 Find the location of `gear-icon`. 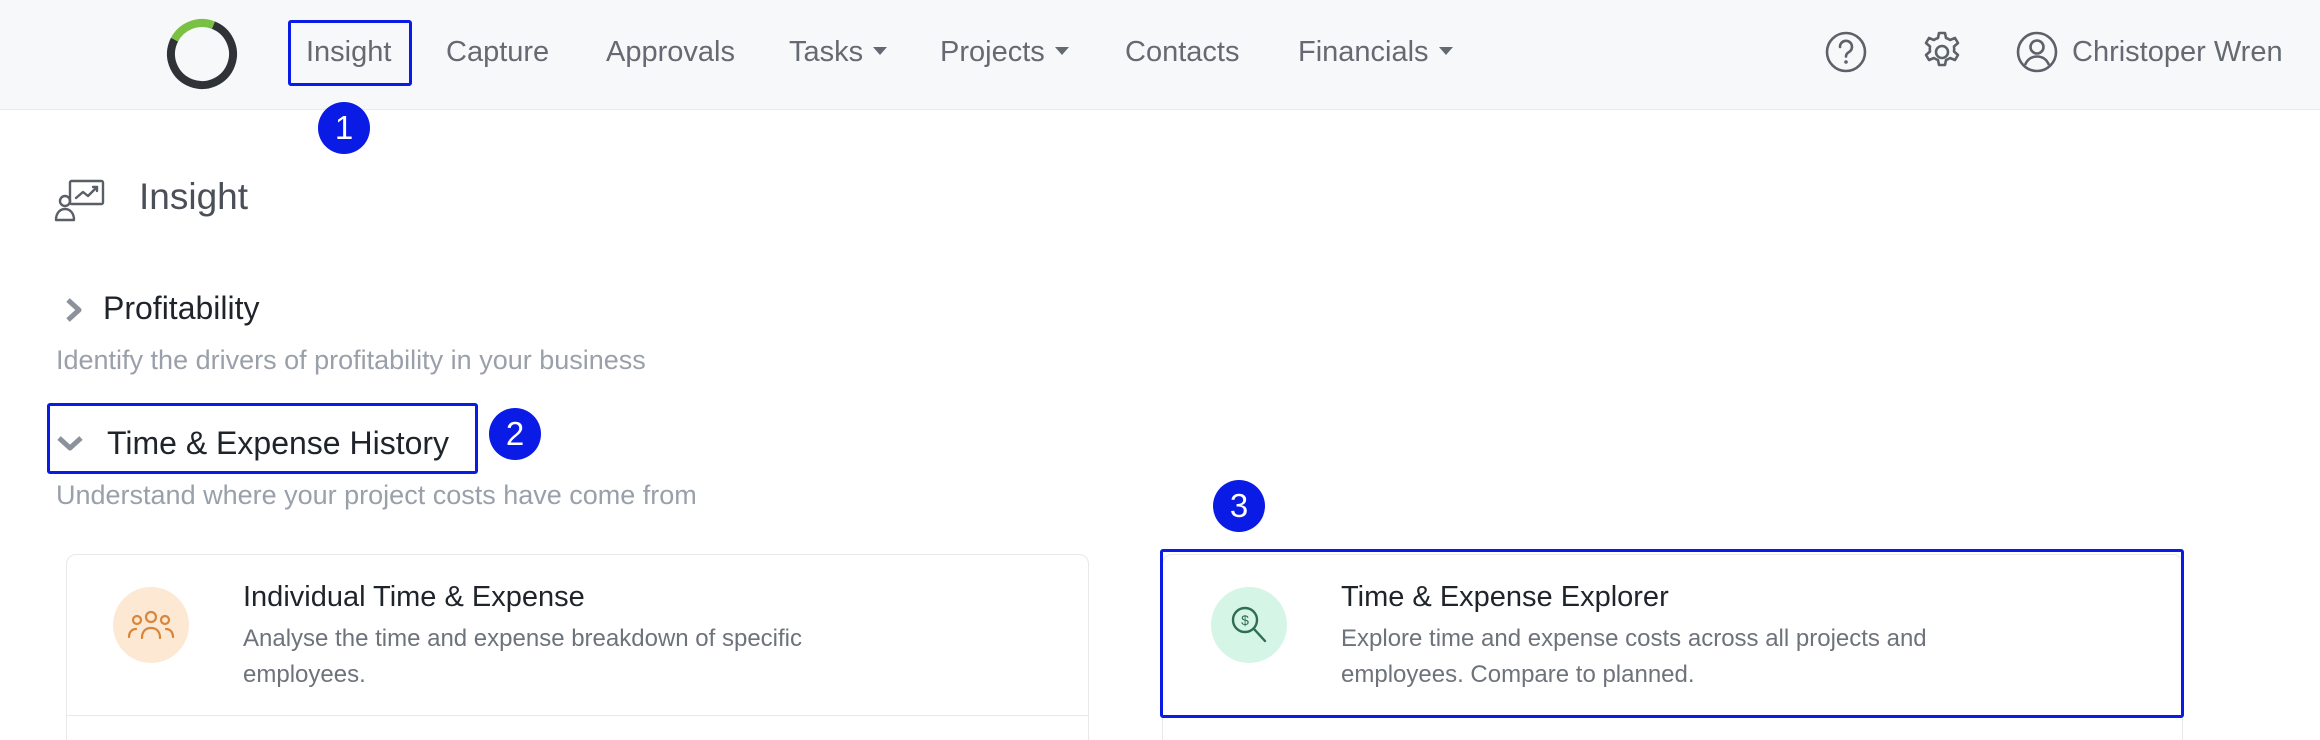

gear-icon is located at coordinates (1942, 52).